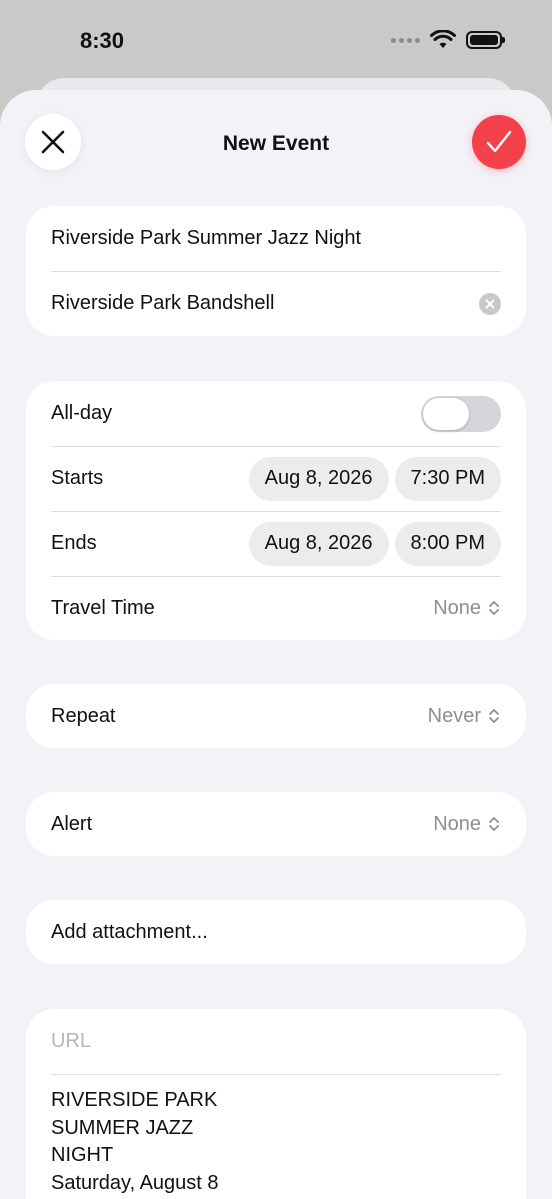 This screenshot has width=552, height=1199. What do you see at coordinates (405, 40) in the screenshot?
I see `signal-icon` at bounding box center [405, 40].